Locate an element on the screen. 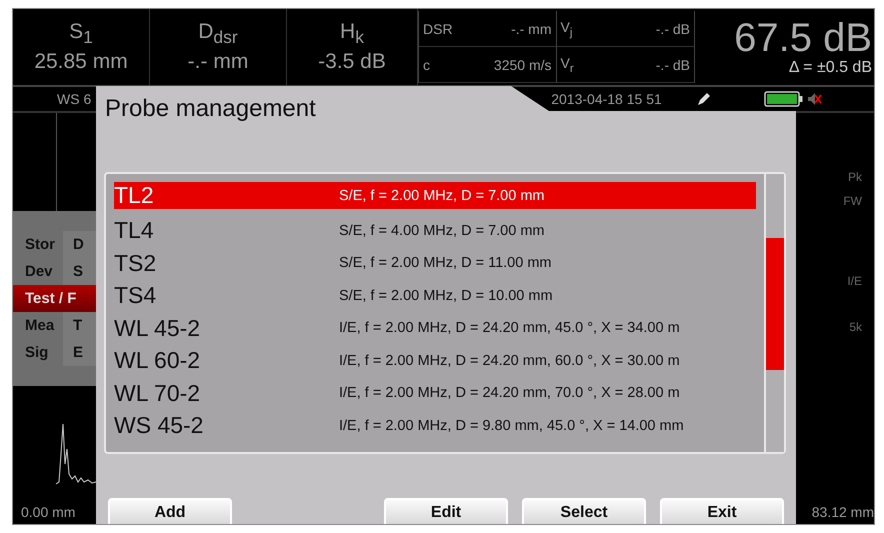 The width and height of the screenshot is (884, 533). parameter-label: V$_{j}$ is located at coordinates (566, 28).